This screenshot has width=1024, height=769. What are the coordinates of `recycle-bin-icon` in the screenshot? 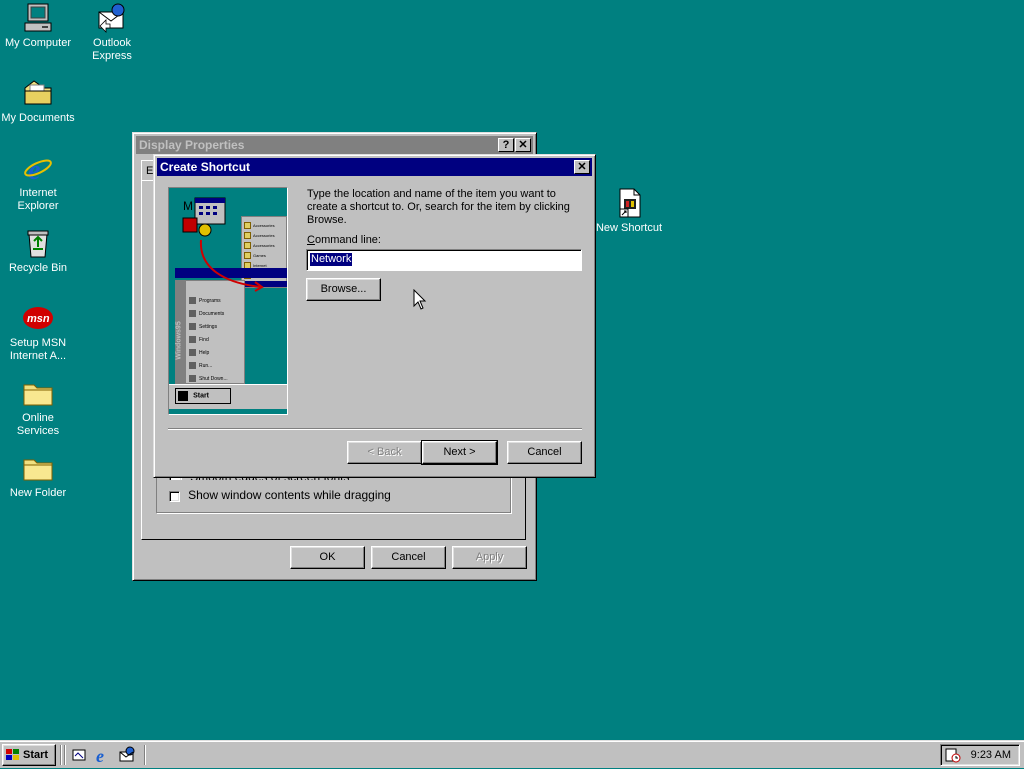 It's located at (38, 243).